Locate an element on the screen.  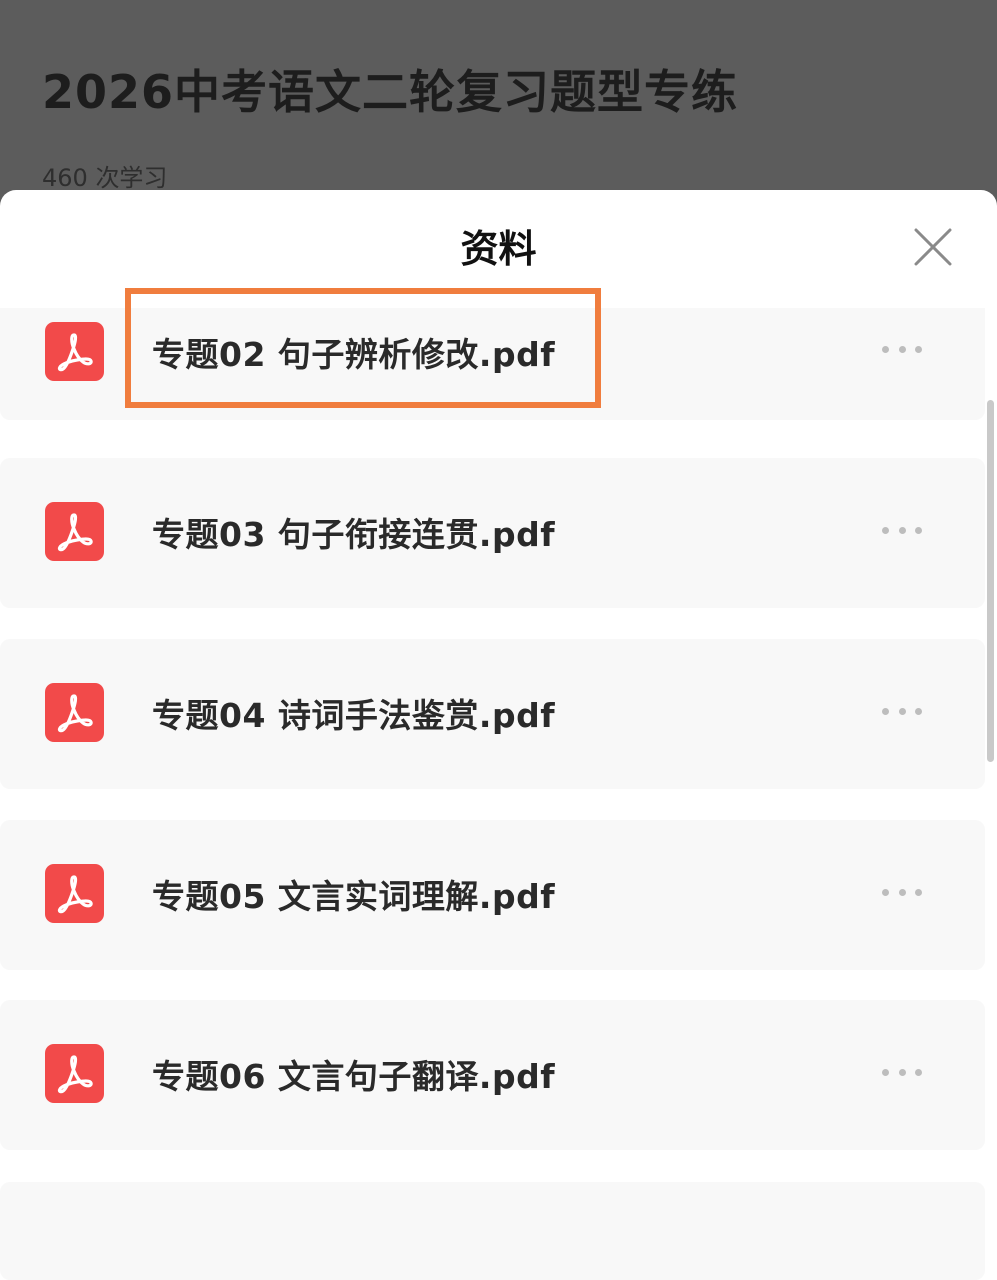
close-button is located at coordinates (933, 247).